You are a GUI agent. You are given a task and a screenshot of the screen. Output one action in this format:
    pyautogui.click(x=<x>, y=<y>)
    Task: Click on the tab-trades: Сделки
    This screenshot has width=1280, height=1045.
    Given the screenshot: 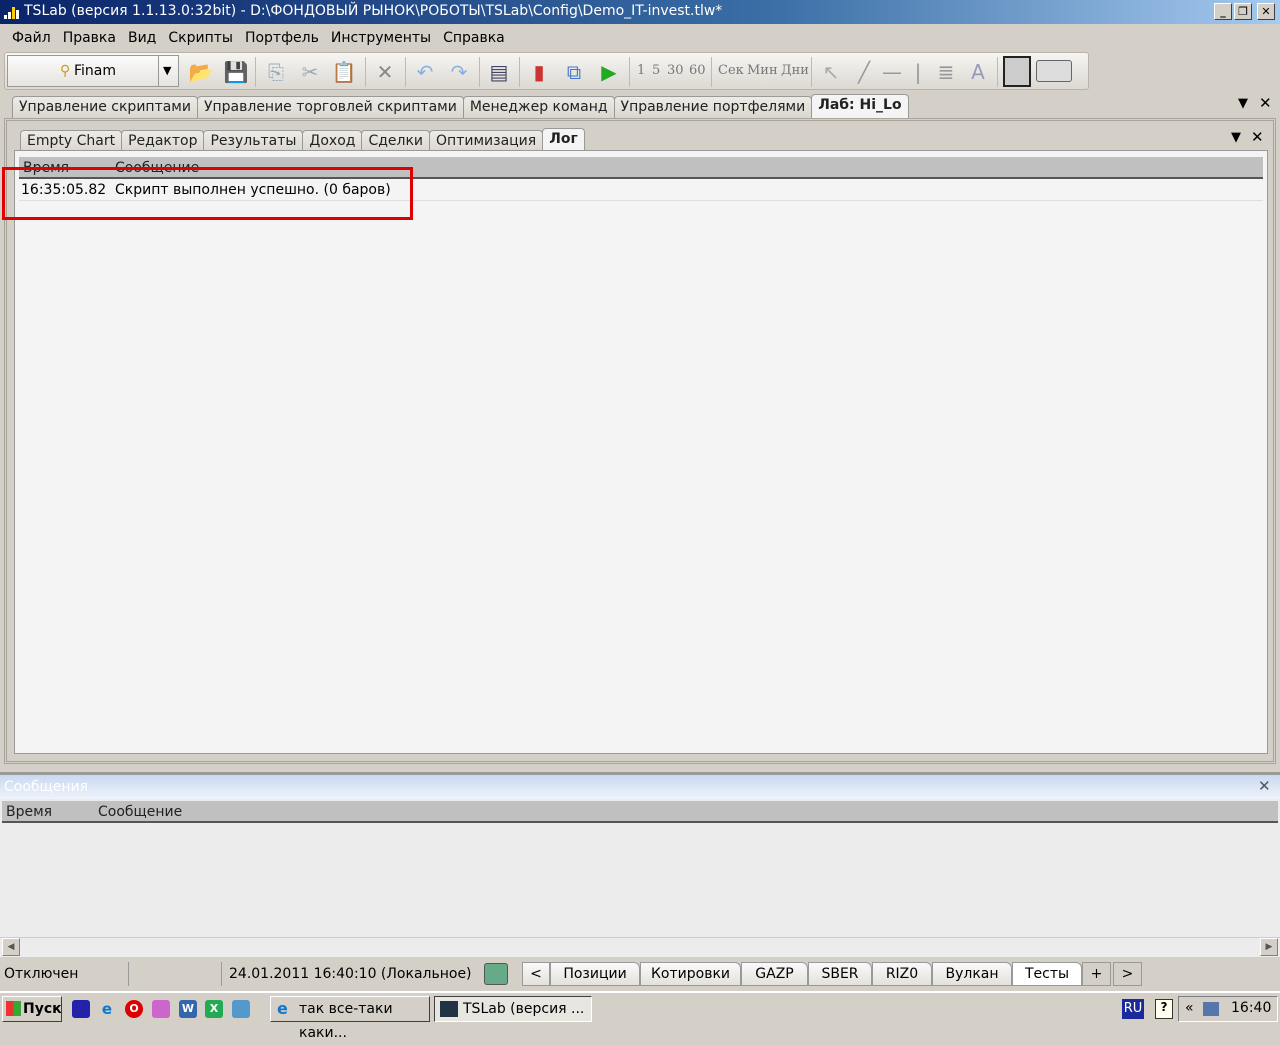 What is the action you would take?
    pyautogui.click(x=396, y=141)
    